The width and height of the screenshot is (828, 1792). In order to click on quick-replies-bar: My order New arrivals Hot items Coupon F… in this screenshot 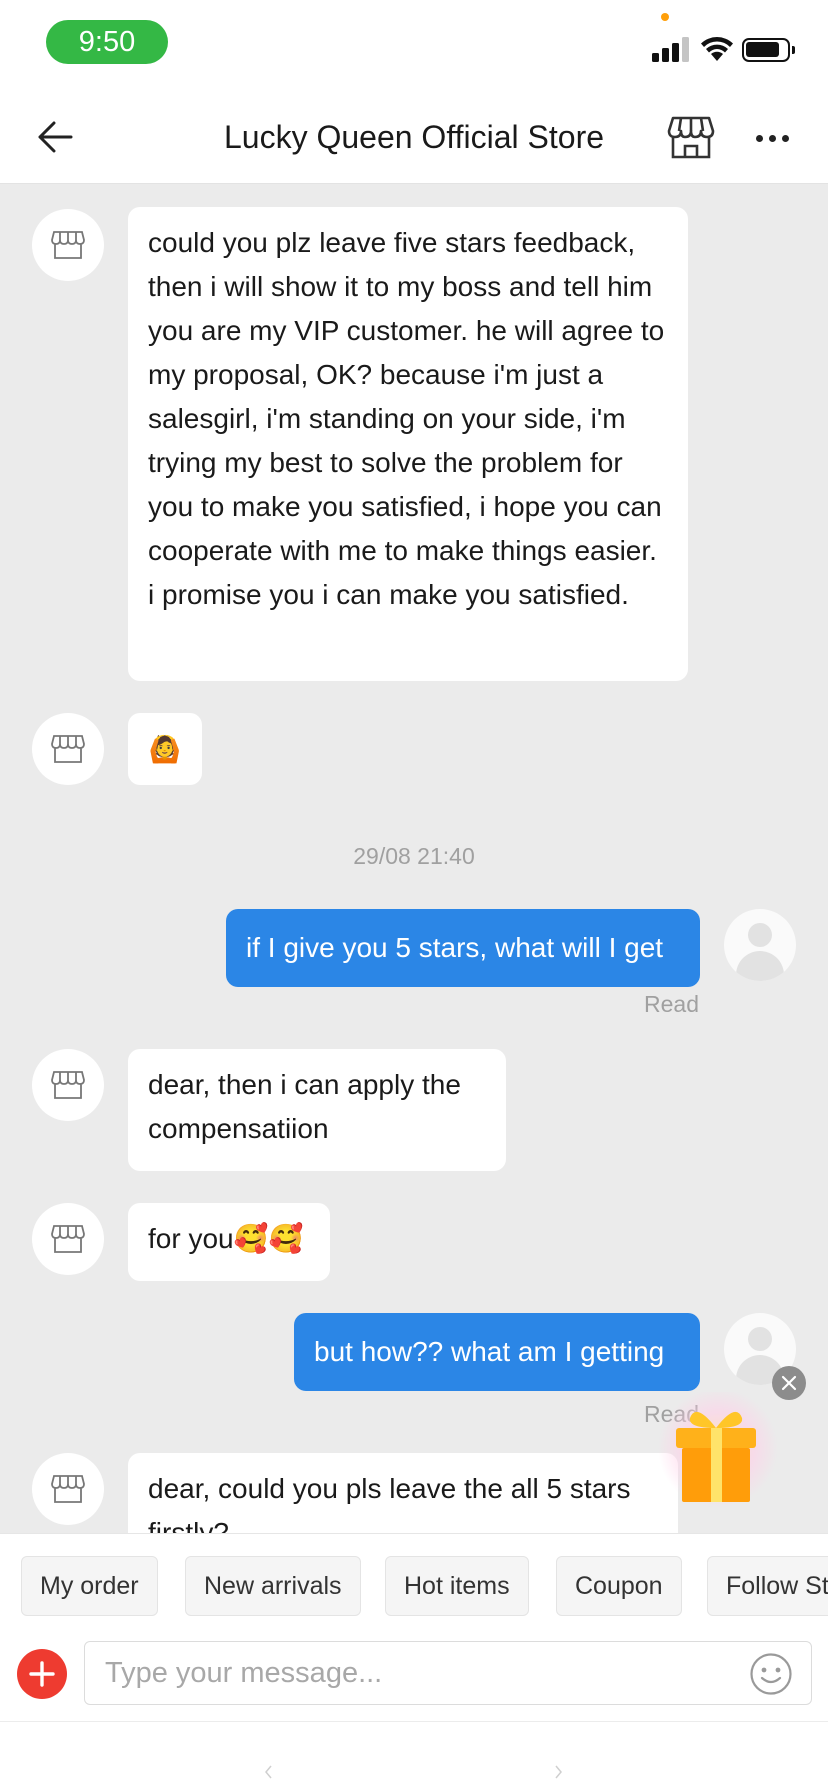, I will do `click(414, 1585)`.